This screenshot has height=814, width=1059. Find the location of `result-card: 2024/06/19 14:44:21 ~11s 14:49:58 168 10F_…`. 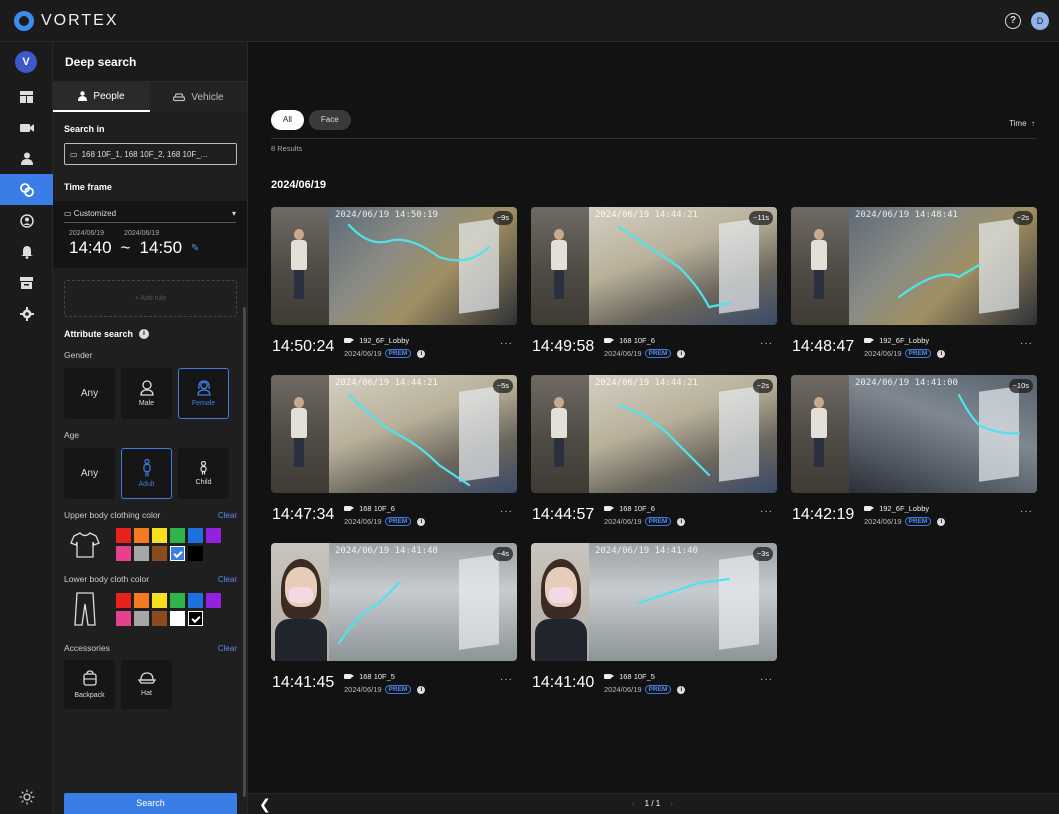

result-card: 2024/06/19 14:44:21 ~11s 14:49:58 168 10F_… is located at coordinates (654, 284).